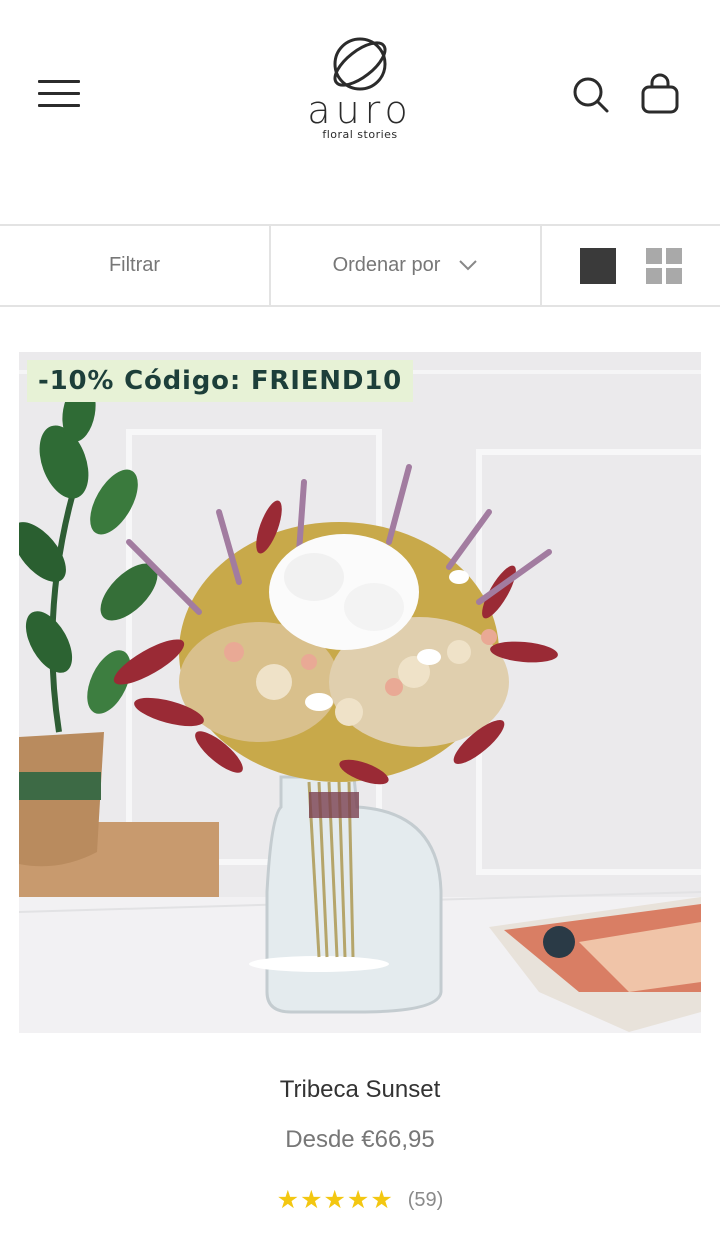 This screenshot has width=720, height=1233. I want to click on sort-dropdown: Ordenar por, so click(406, 265).